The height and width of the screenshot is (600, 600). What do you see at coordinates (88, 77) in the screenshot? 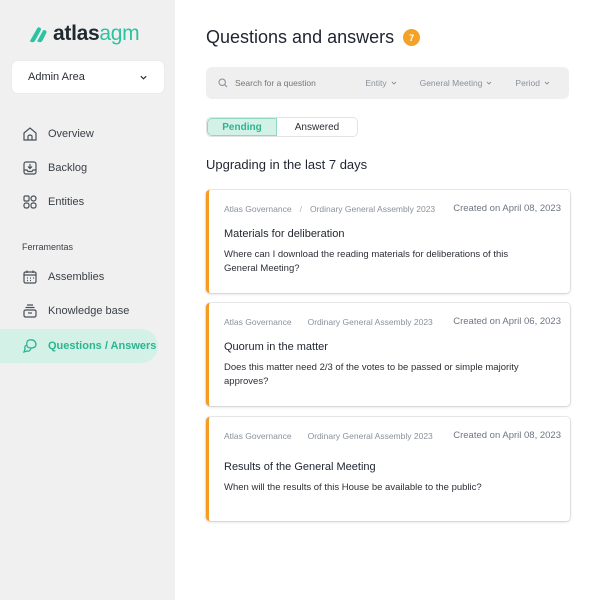
I see `area-select-dropdown: Admin Area` at bounding box center [88, 77].